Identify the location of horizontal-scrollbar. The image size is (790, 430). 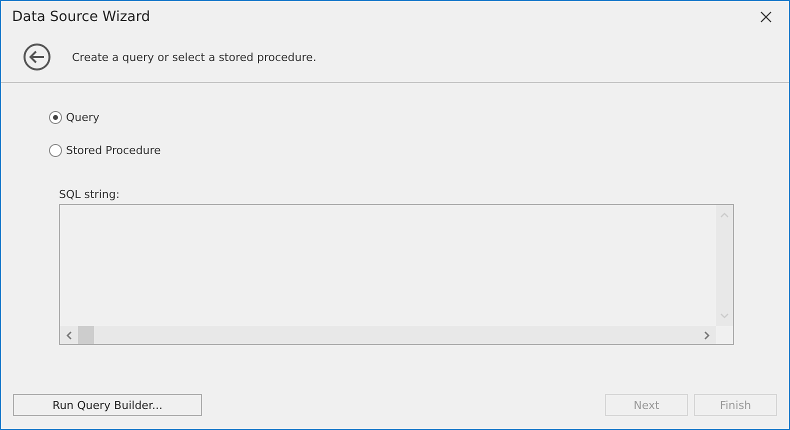
(388, 335).